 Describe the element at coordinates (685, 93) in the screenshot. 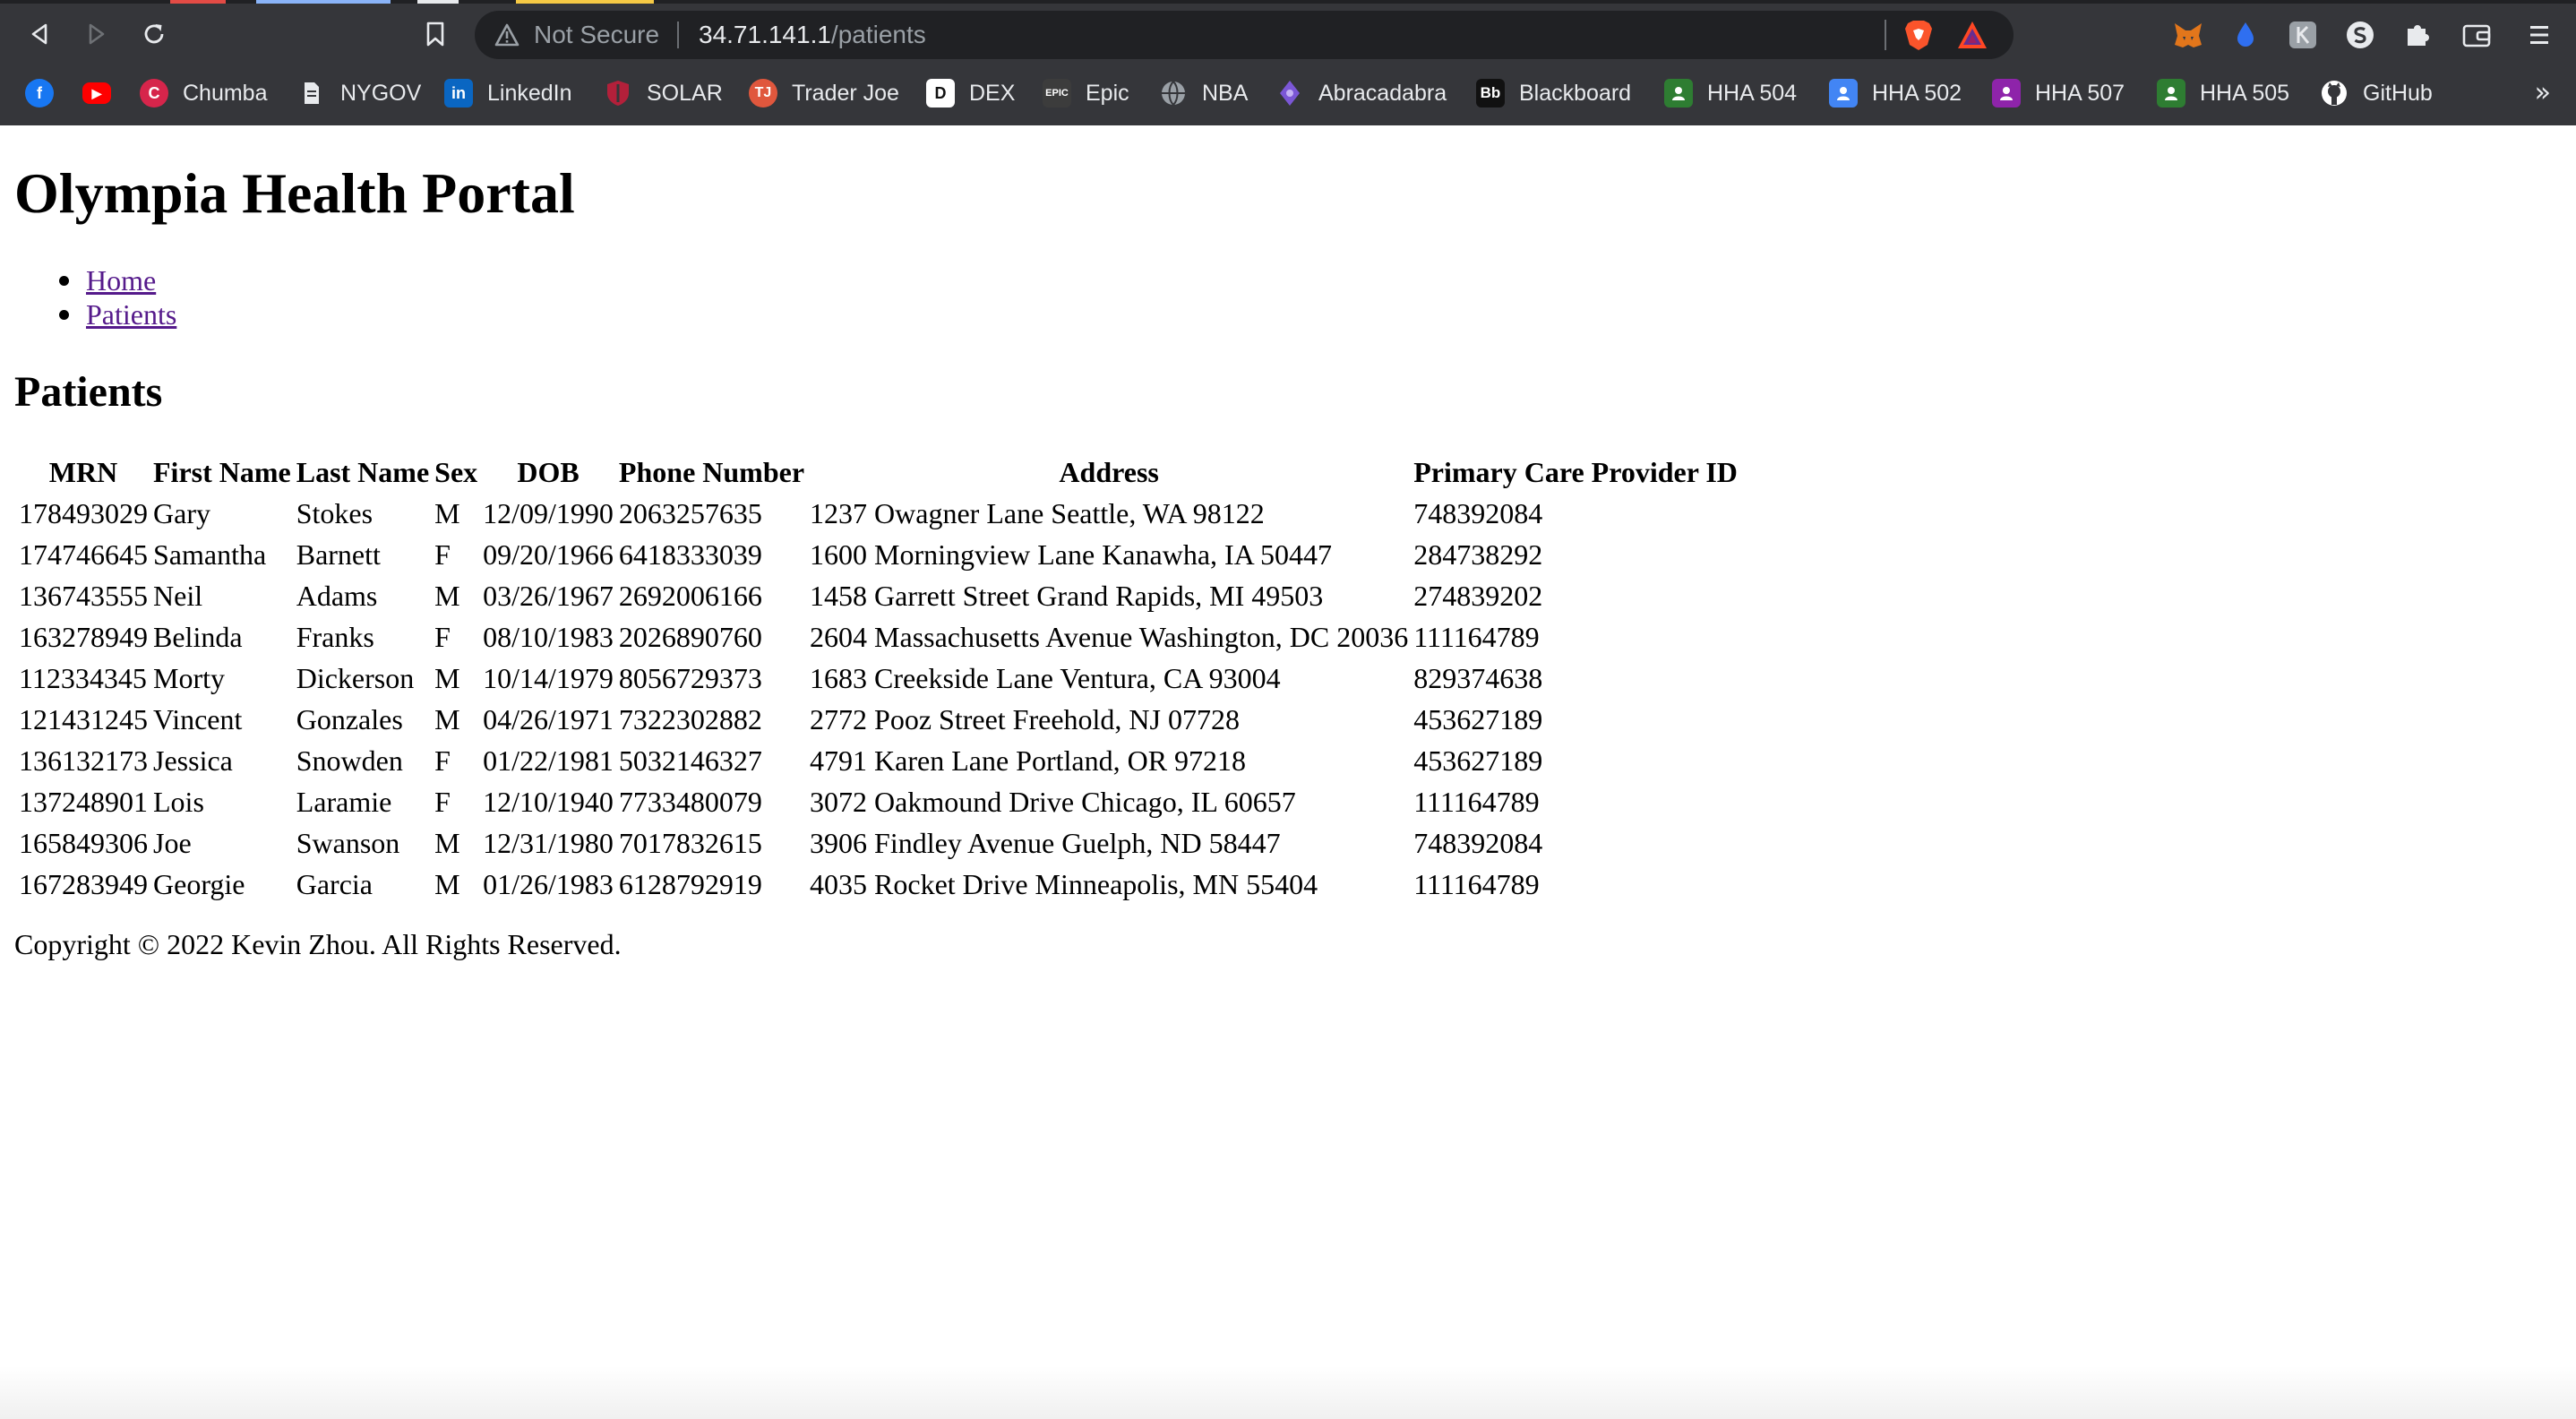

I see `bookmark-label: SOLAR` at that location.